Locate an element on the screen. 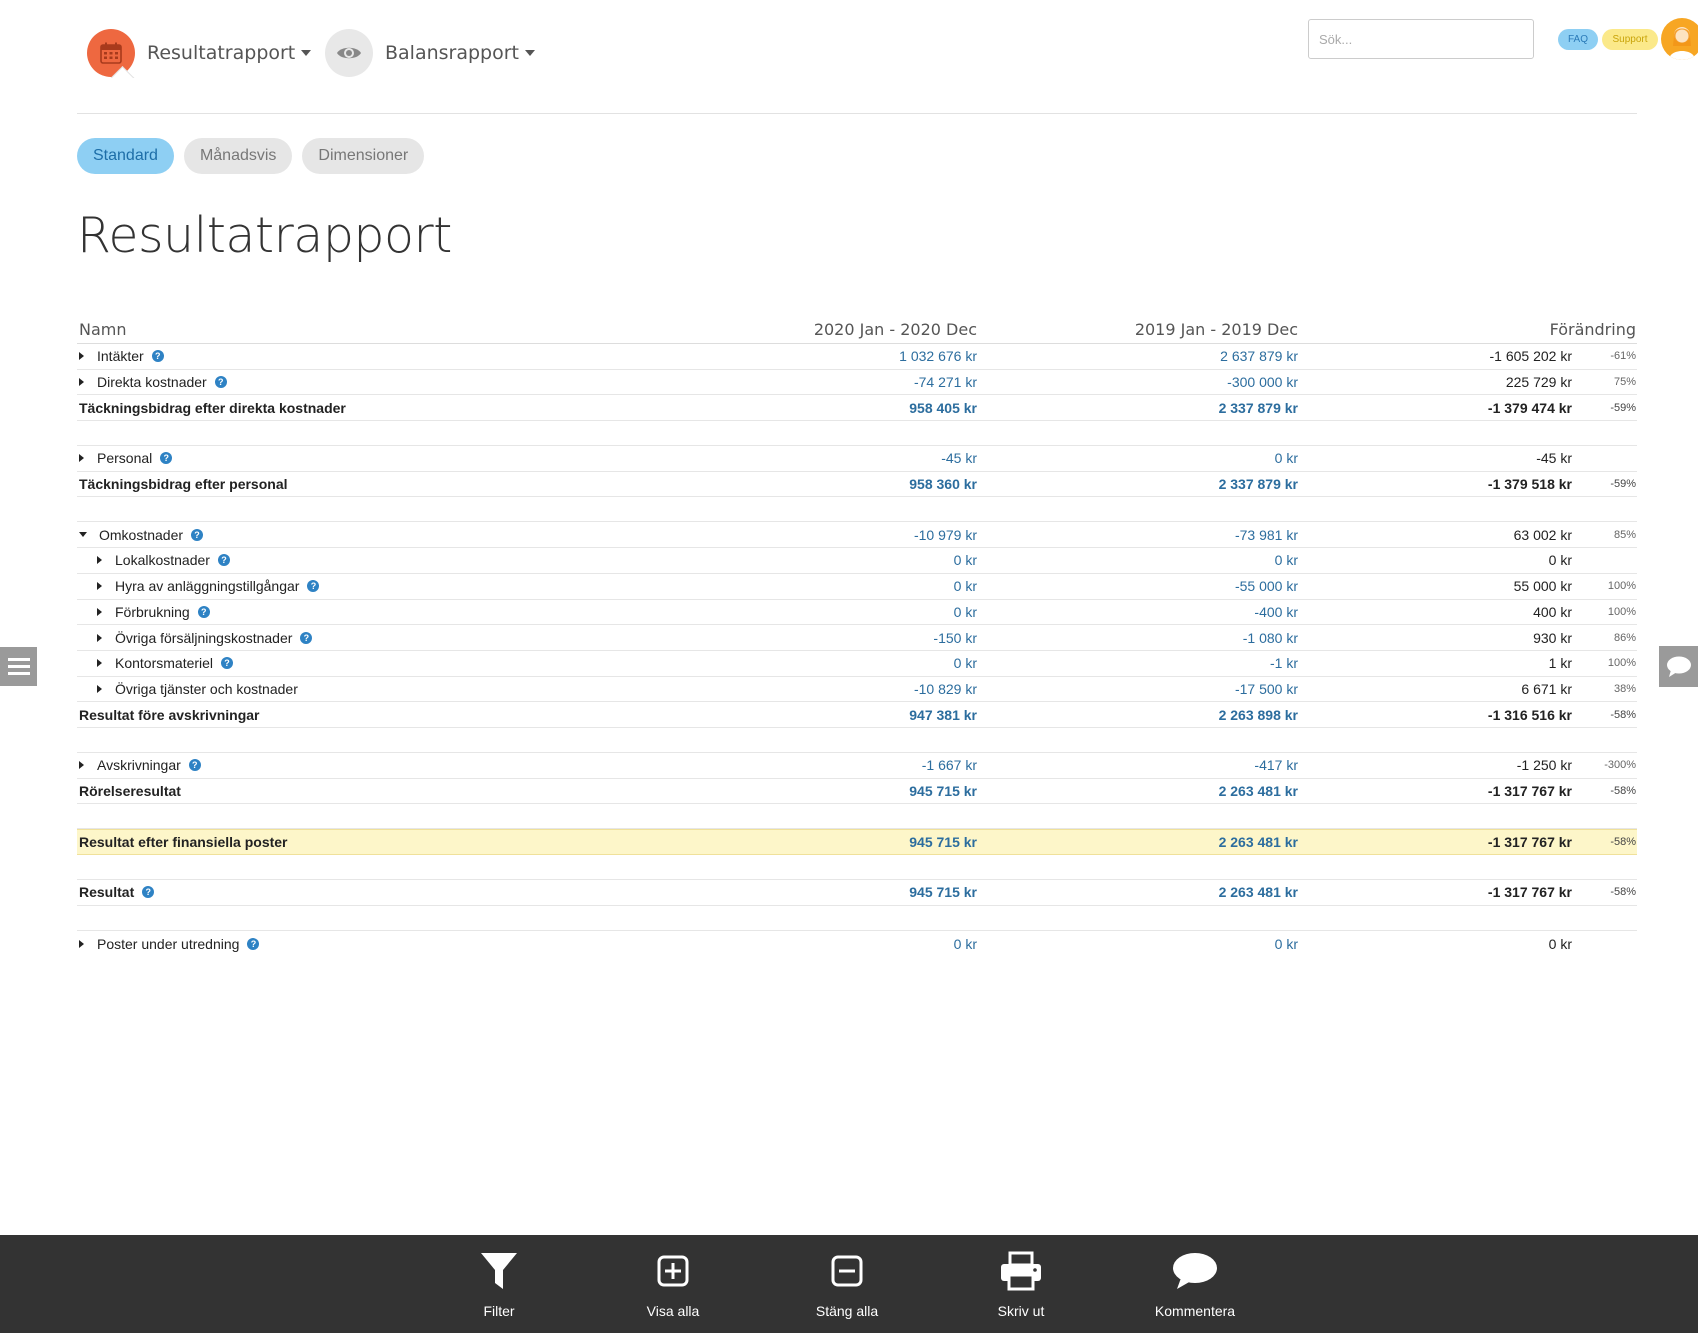 The width and height of the screenshot is (1698, 1333). resultatrapport-menu: Resultatrapport is located at coordinates (199, 53).